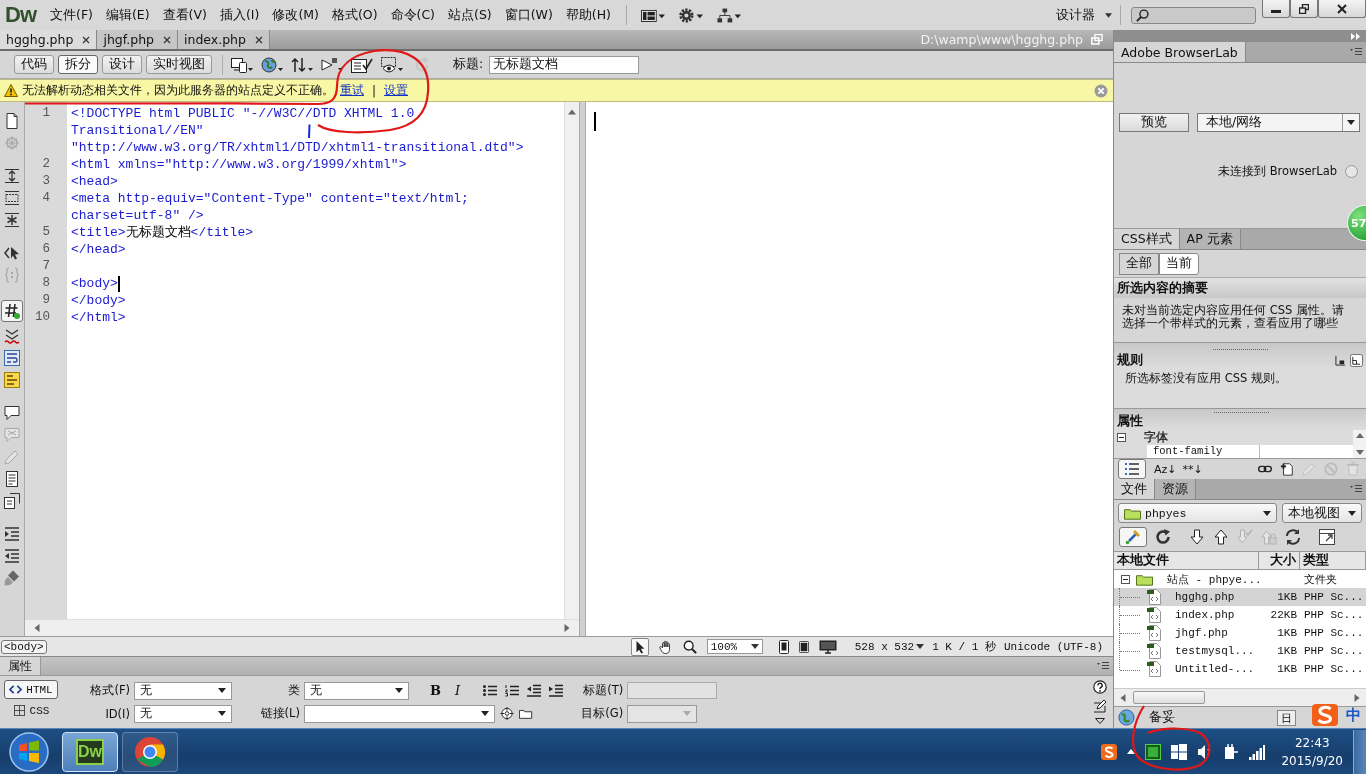 The image size is (1366, 774). Describe the element at coordinates (1100, 721) in the screenshot. I see `triangle-icon` at that location.